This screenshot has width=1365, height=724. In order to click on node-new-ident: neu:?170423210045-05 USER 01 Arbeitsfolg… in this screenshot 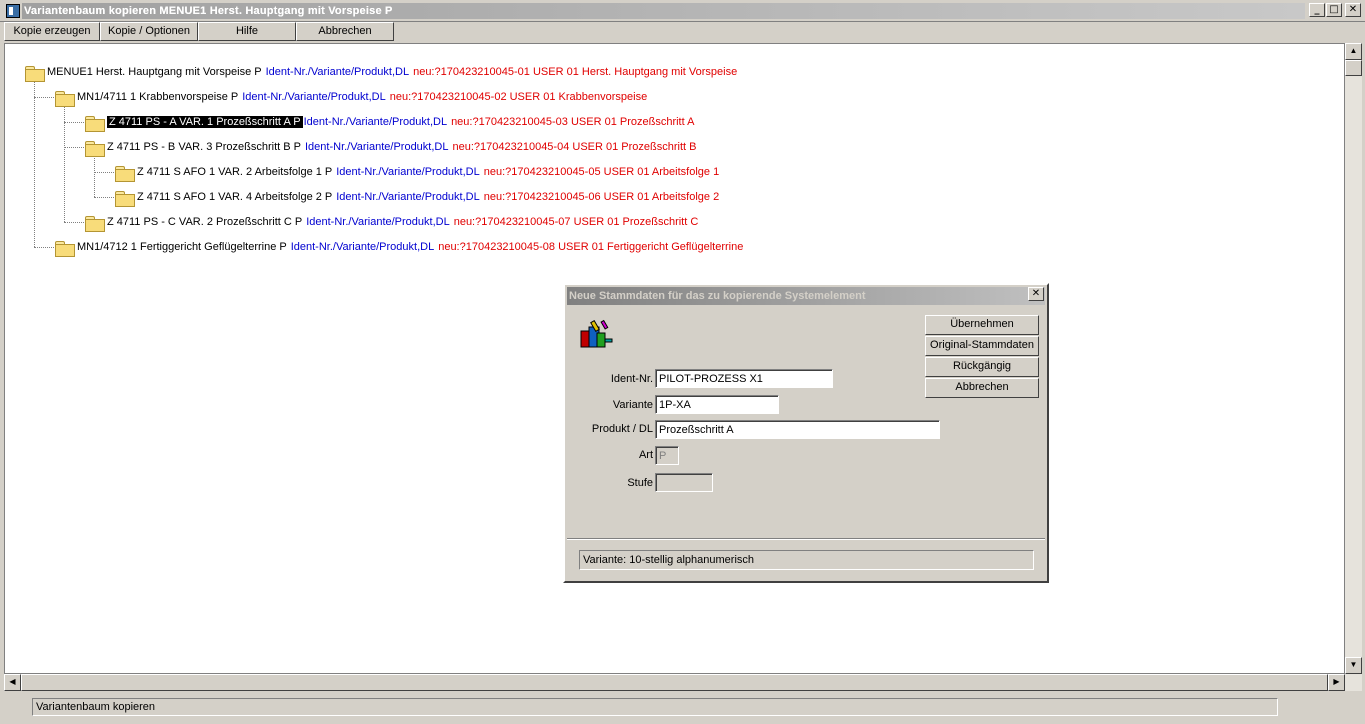, I will do `click(601, 172)`.